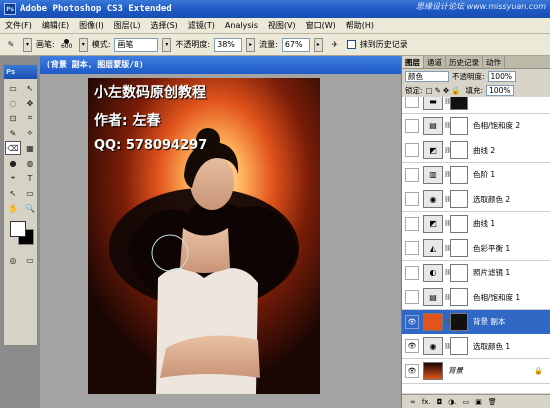 The height and width of the screenshot is (408, 550). I want to click on fill-label: 填充:, so click(474, 90).